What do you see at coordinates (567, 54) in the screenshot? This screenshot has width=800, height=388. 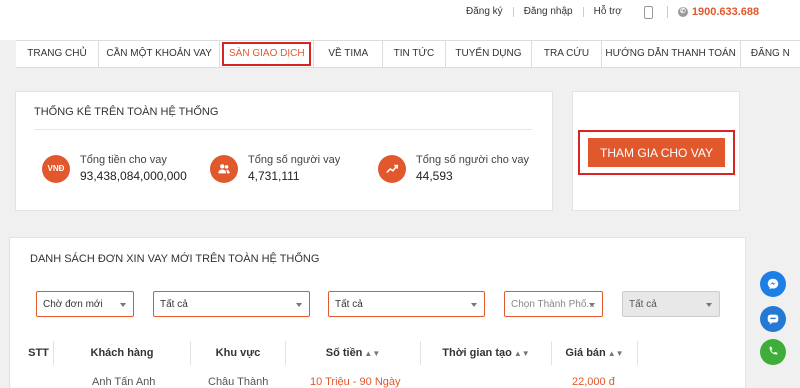 I see `nav-lookup: TRA CỨU` at bounding box center [567, 54].